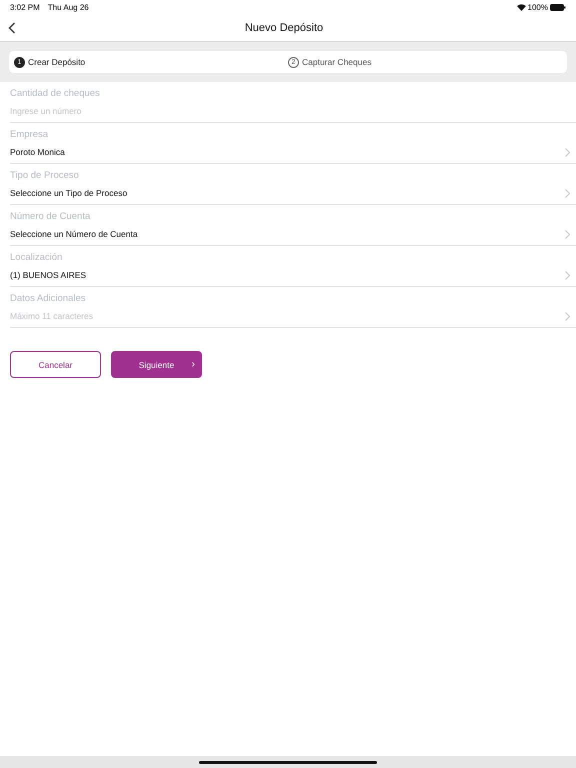  I want to click on select-value: Seleccione un Tipo de Proceso, so click(287, 193).